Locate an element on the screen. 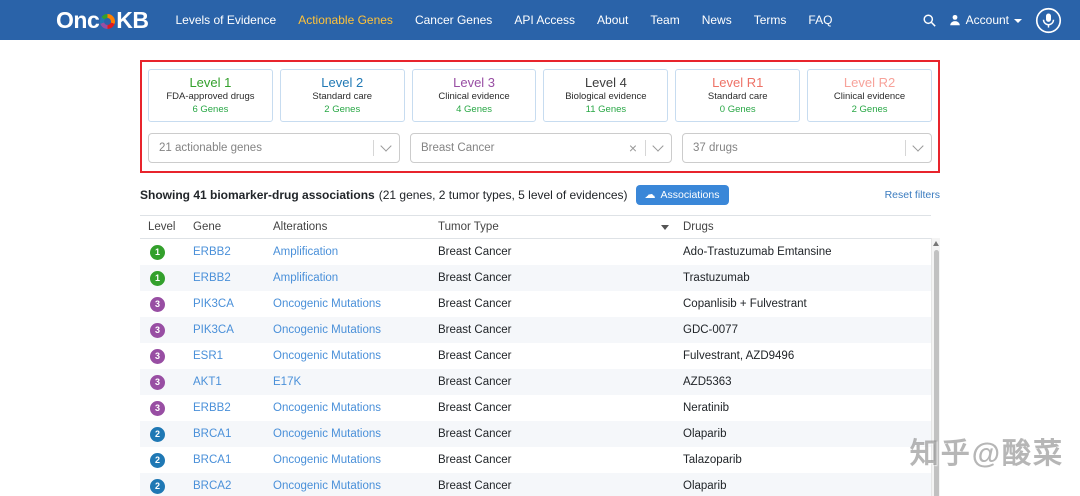 The height and width of the screenshot is (496, 1080). level-card-level-3: Level 3 Clinical evidence 4 Genes is located at coordinates (474, 95).